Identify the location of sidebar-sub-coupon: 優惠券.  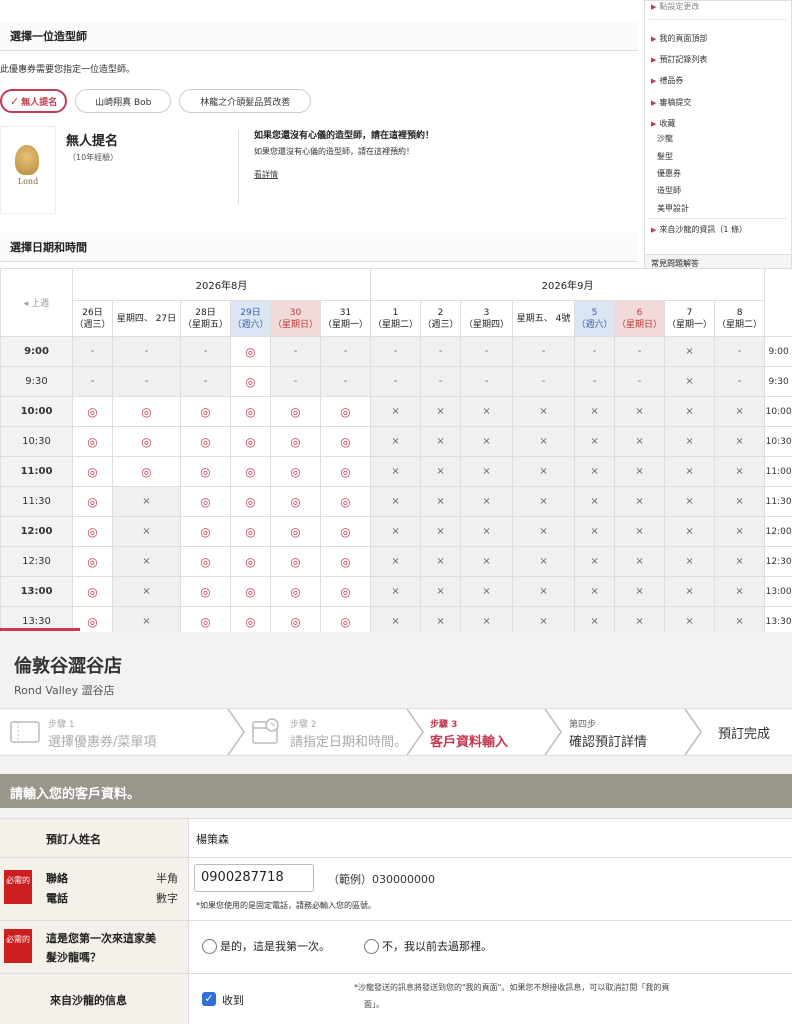
(669, 173).